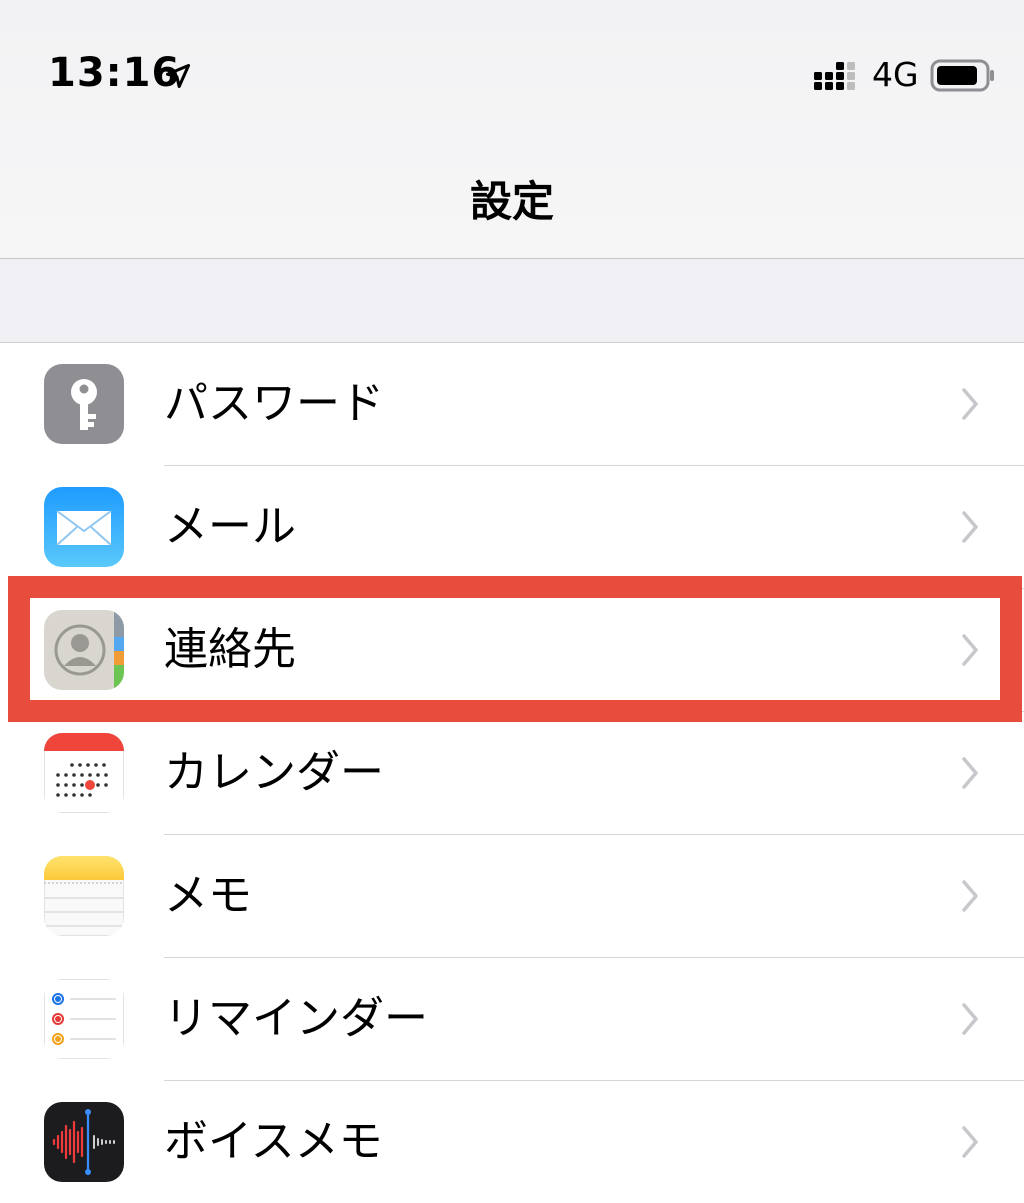 The height and width of the screenshot is (1203, 1024). What do you see at coordinates (84, 527) in the screenshot?
I see `mail-icon` at bounding box center [84, 527].